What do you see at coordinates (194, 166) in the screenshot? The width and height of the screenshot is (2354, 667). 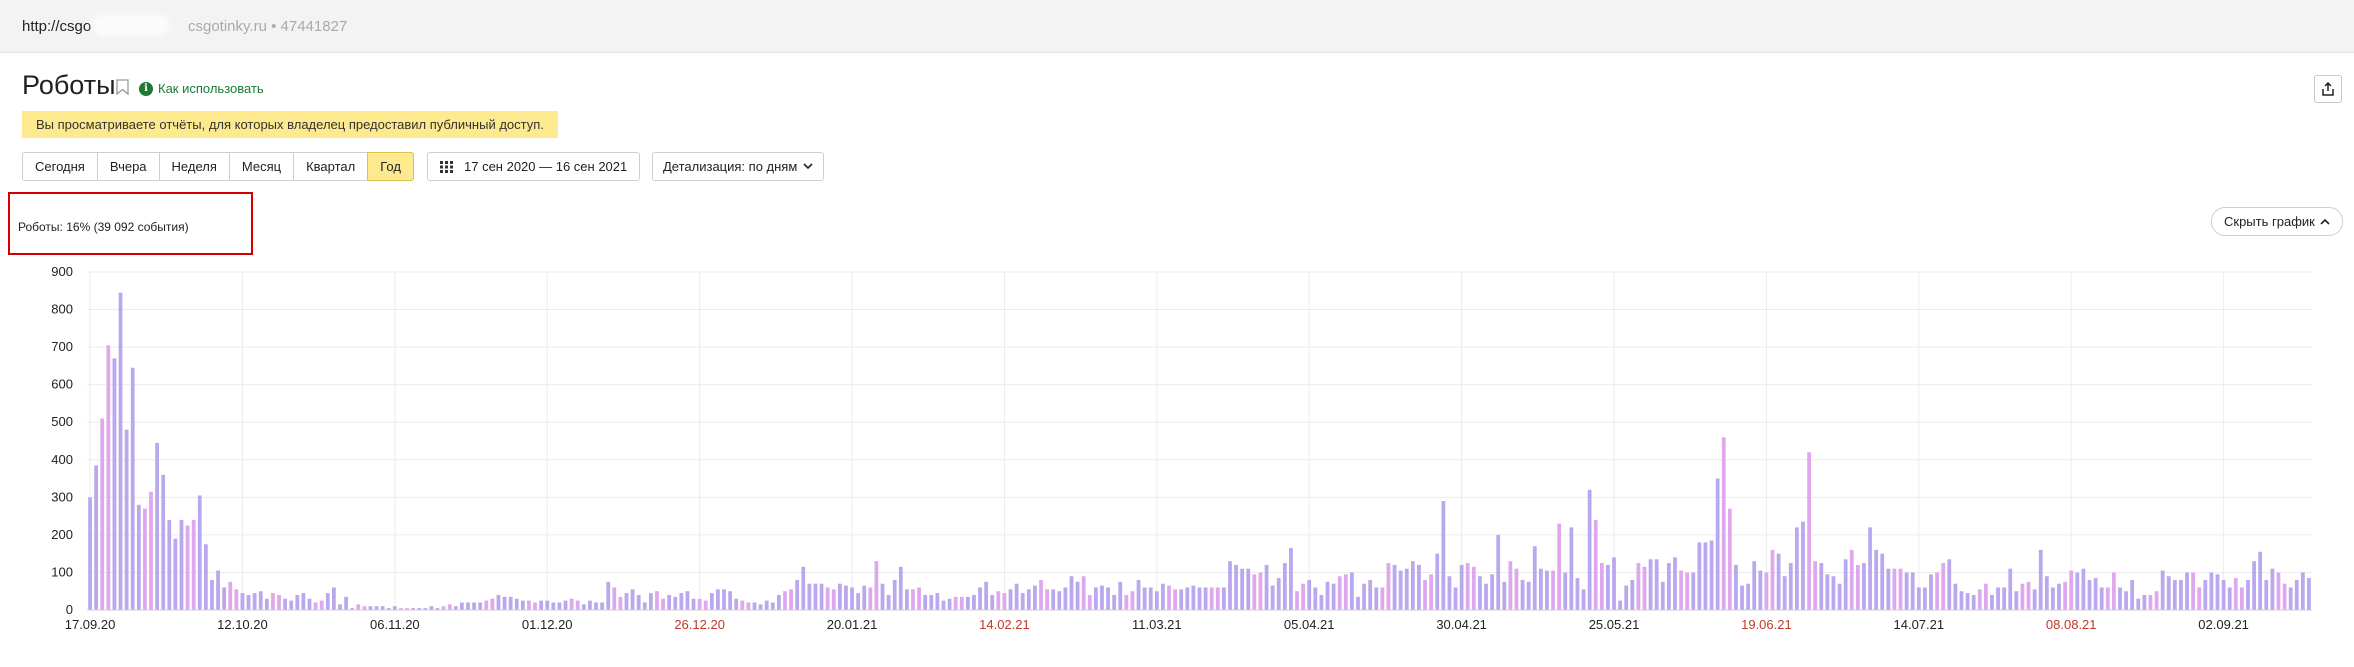 I see `period-week: Неделя` at bounding box center [194, 166].